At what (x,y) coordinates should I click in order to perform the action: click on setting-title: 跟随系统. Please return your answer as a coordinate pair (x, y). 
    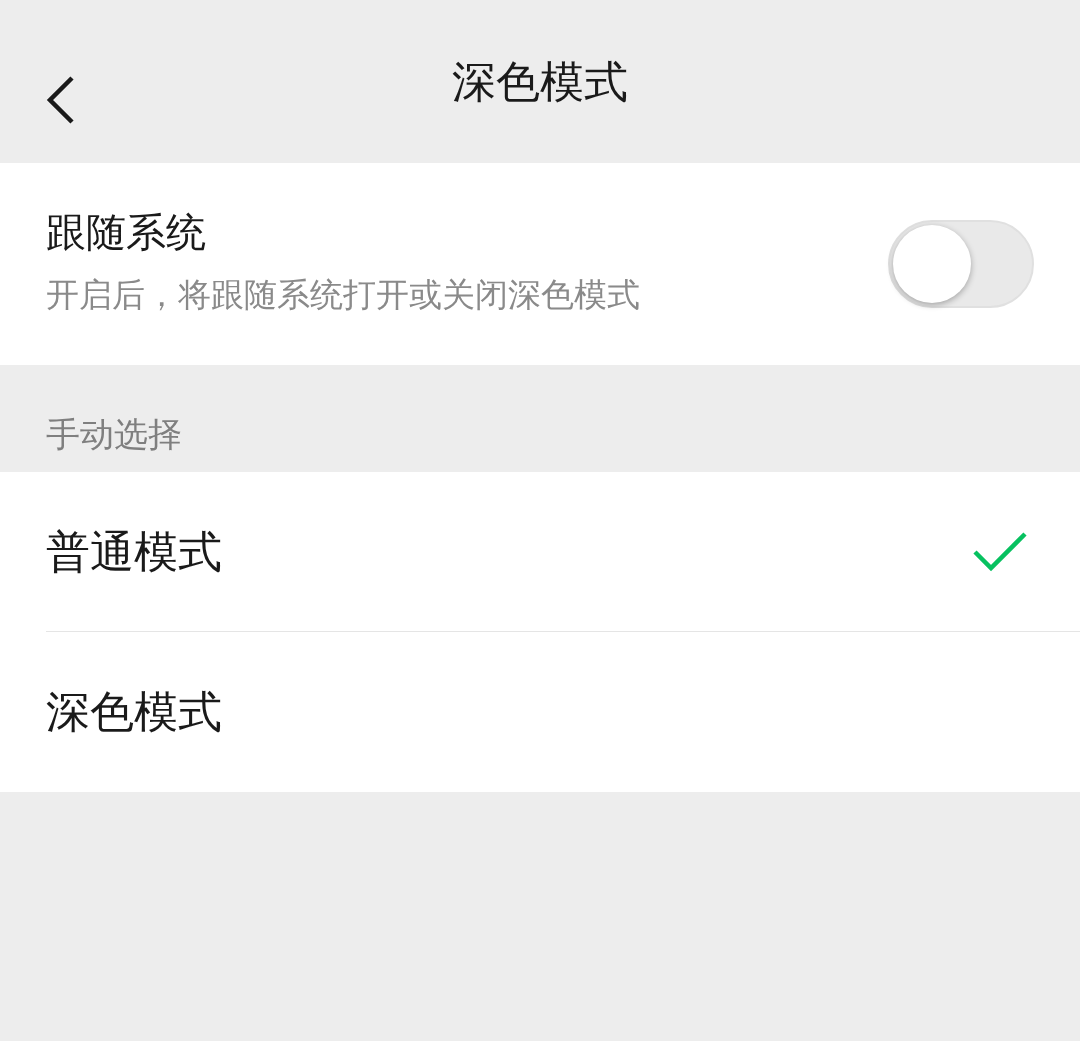
    Looking at the image, I should click on (126, 232).